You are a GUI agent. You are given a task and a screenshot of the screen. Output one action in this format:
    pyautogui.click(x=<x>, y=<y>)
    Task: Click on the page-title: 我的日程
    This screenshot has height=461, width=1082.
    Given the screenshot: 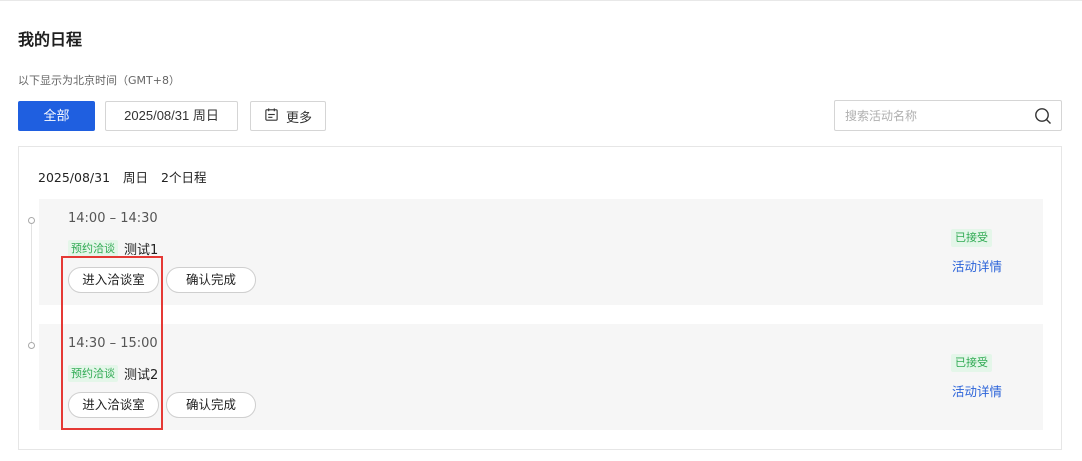 What is the action you would take?
    pyautogui.click(x=50, y=39)
    